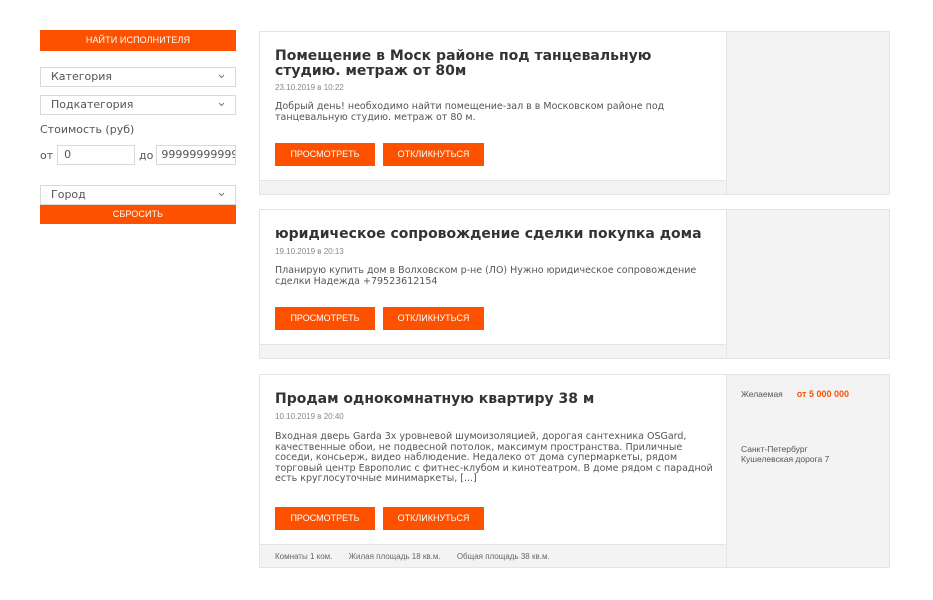 The image size is (933, 600). I want to click on listing-address: Санкт-Петербург Кушелевская дорога 7, so click(816, 454).